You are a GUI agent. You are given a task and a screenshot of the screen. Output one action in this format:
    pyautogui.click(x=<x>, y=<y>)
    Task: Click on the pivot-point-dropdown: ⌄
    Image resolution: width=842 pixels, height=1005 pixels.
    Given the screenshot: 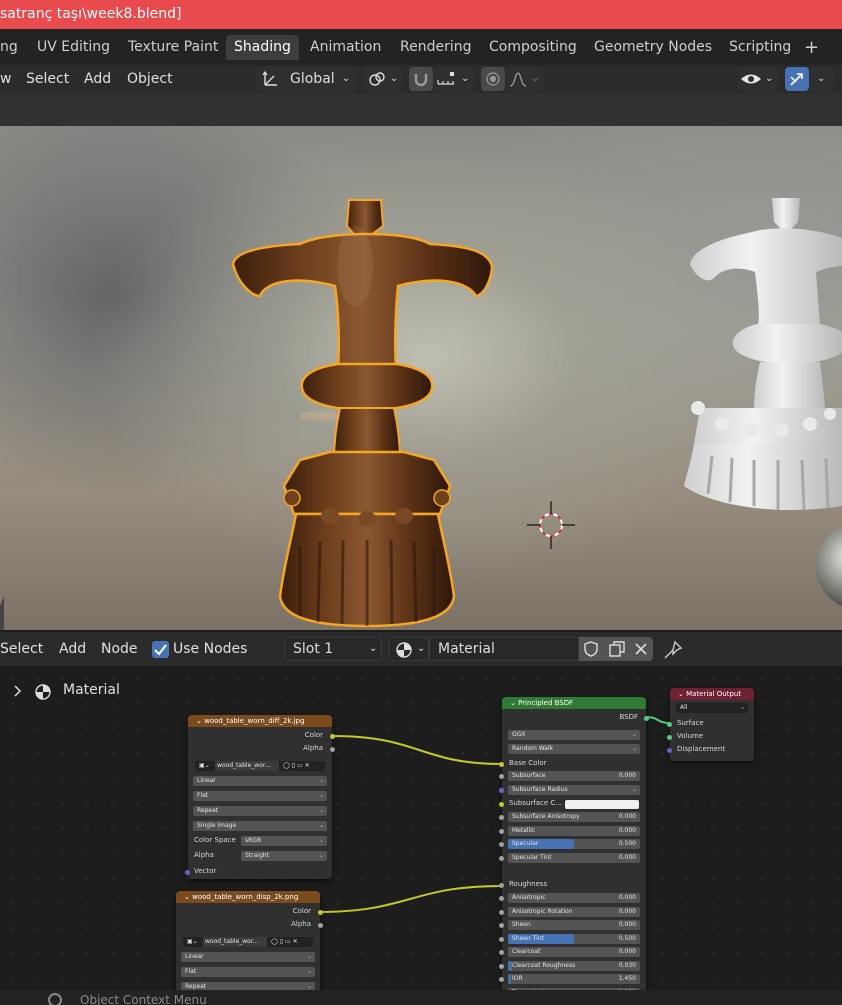 What is the action you would take?
    pyautogui.click(x=383, y=79)
    